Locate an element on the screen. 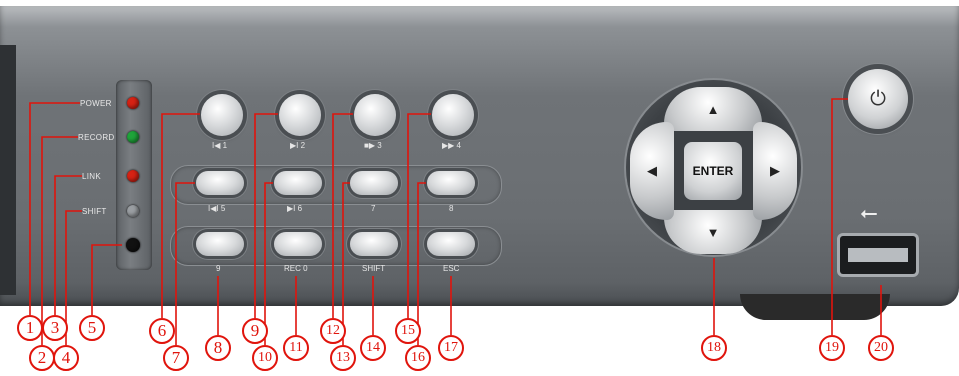 The image size is (959, 376). callout-3: 3 is located at coordinates (55, 328).